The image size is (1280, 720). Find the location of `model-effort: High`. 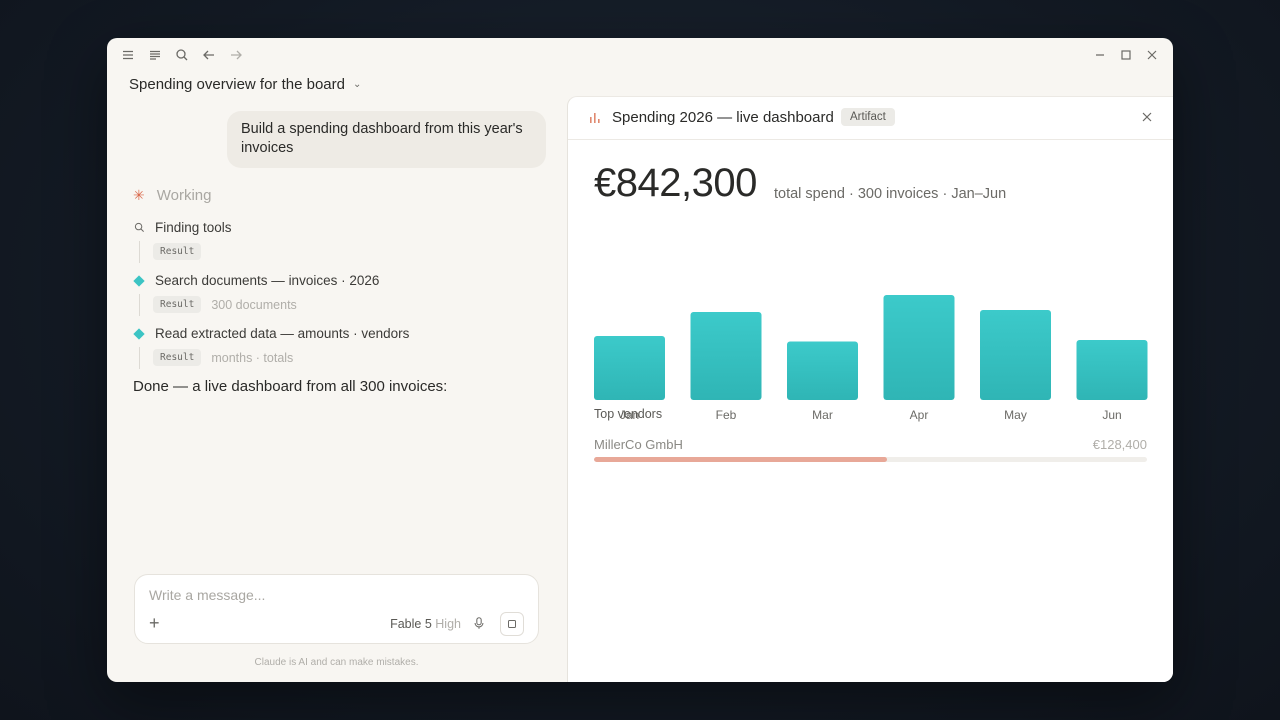

model-effort: High is located at coordinates (448, 624).